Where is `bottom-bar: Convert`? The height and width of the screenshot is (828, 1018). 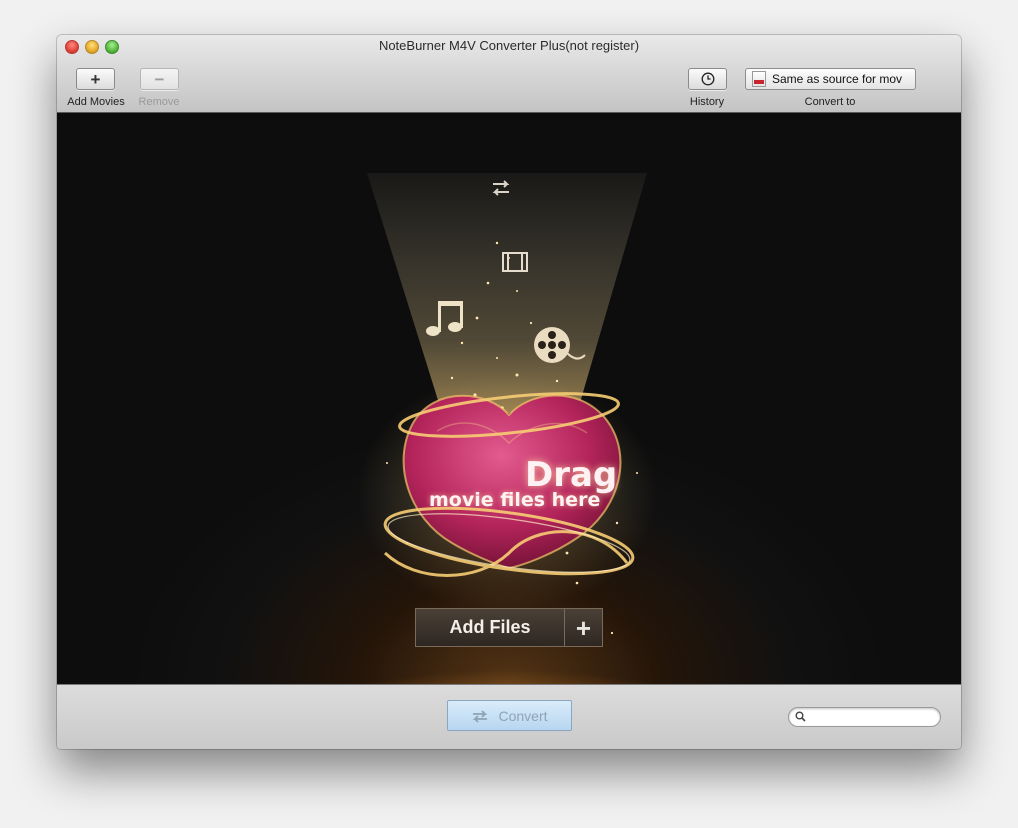
bottom-bar: Convert is located at coordinates (509, 716).